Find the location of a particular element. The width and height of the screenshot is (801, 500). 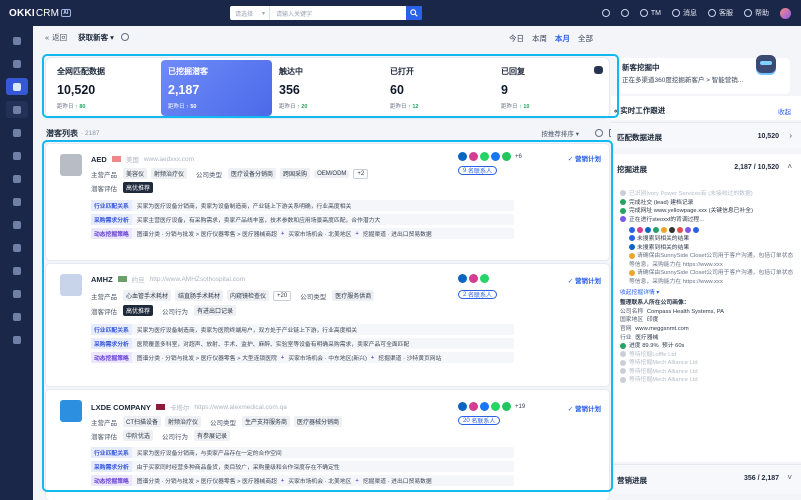

company-website: http://www.AMHZsothospital.com is located at coordinates (197, 279).